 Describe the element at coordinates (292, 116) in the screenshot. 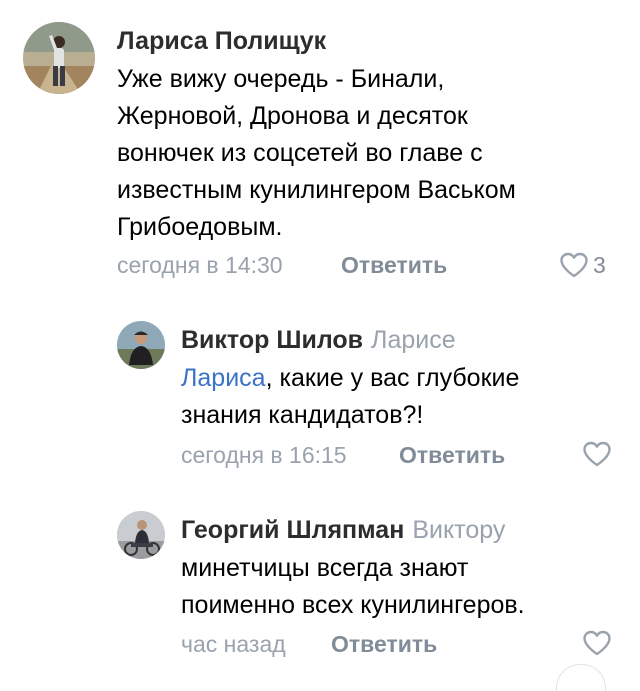

I see `comment-text-line: Жерновой, Дронова и десяток` at that location.